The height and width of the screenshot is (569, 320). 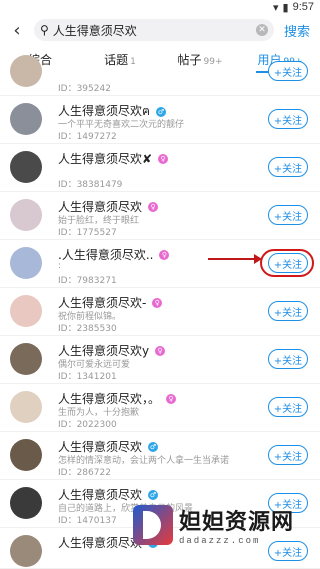 I want to click on back-icon: ‹, so click(x=17, y=30).